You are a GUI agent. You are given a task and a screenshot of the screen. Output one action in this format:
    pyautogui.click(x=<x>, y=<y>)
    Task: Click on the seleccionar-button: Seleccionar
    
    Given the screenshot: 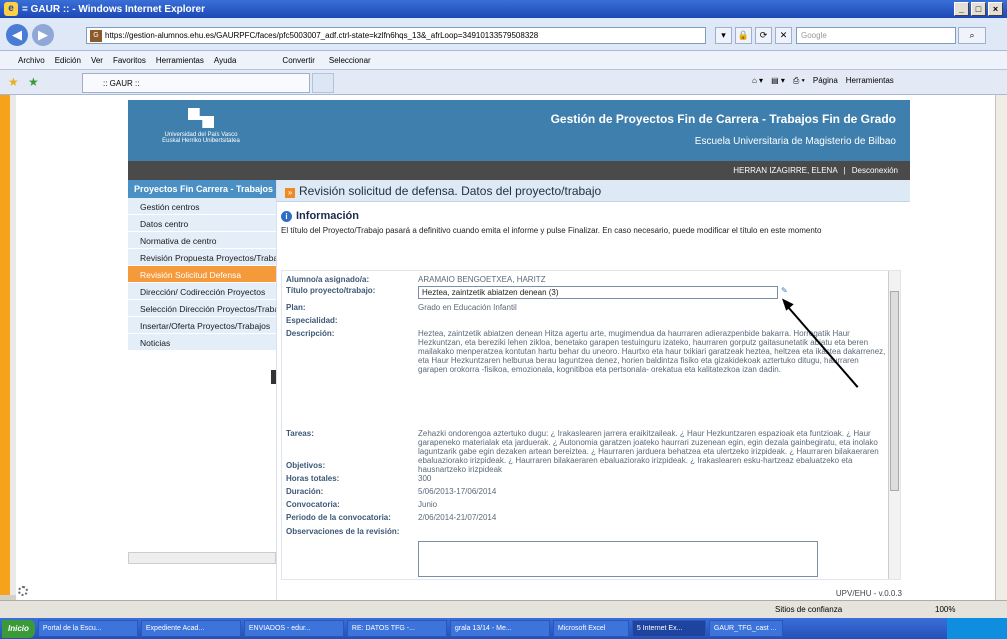 What is the action you would take?
    pyautogui.click(x=350, y=60)
    